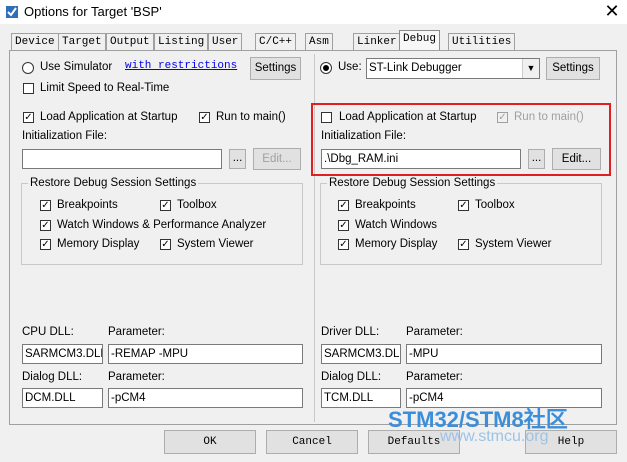 This screenshot has height=462, width=627. What do you see at coordinates (385, 205) in the screenshot?
I see `right-breakpoints-label: Breakpoints` at bounding box center [385, 205].